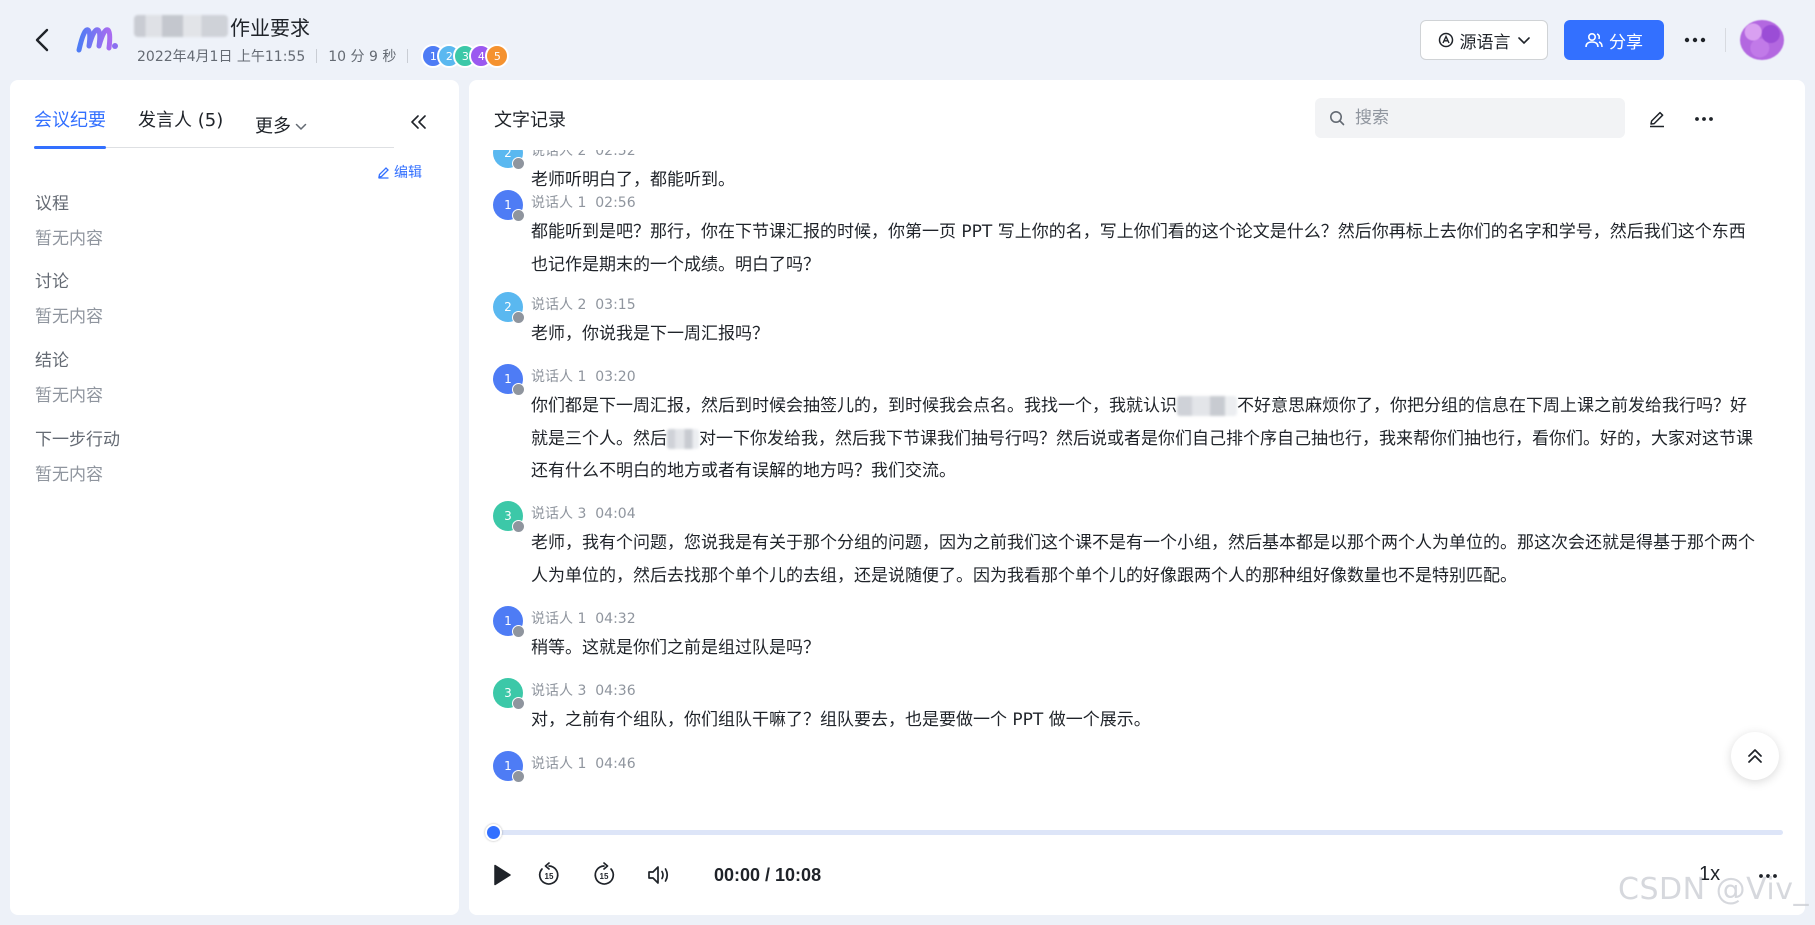 The width and height of the screenshot is (1815, 925). I want to click on speaker-meta: 说话人 2 02:52, so click(583, 155).